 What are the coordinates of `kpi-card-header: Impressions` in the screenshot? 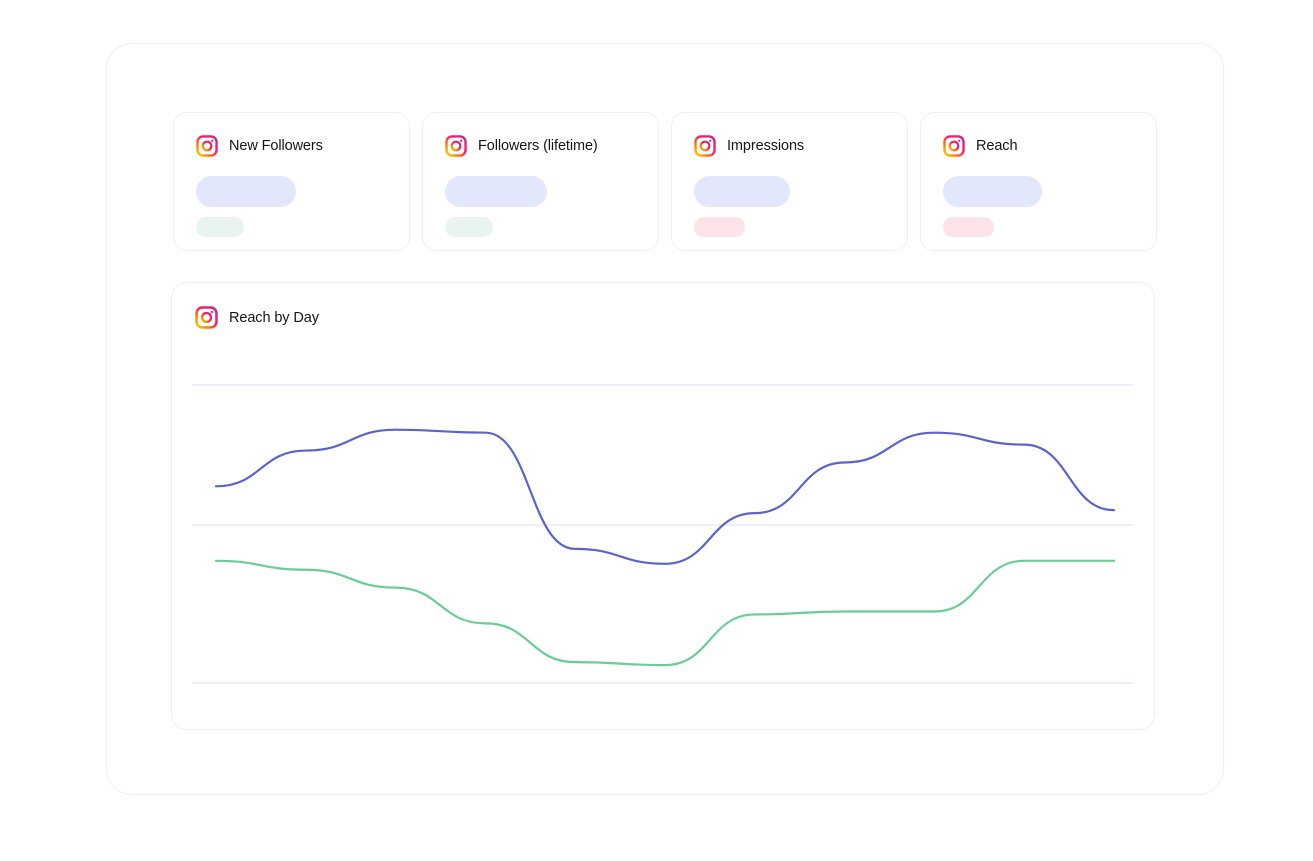 It's located at (789, 146).